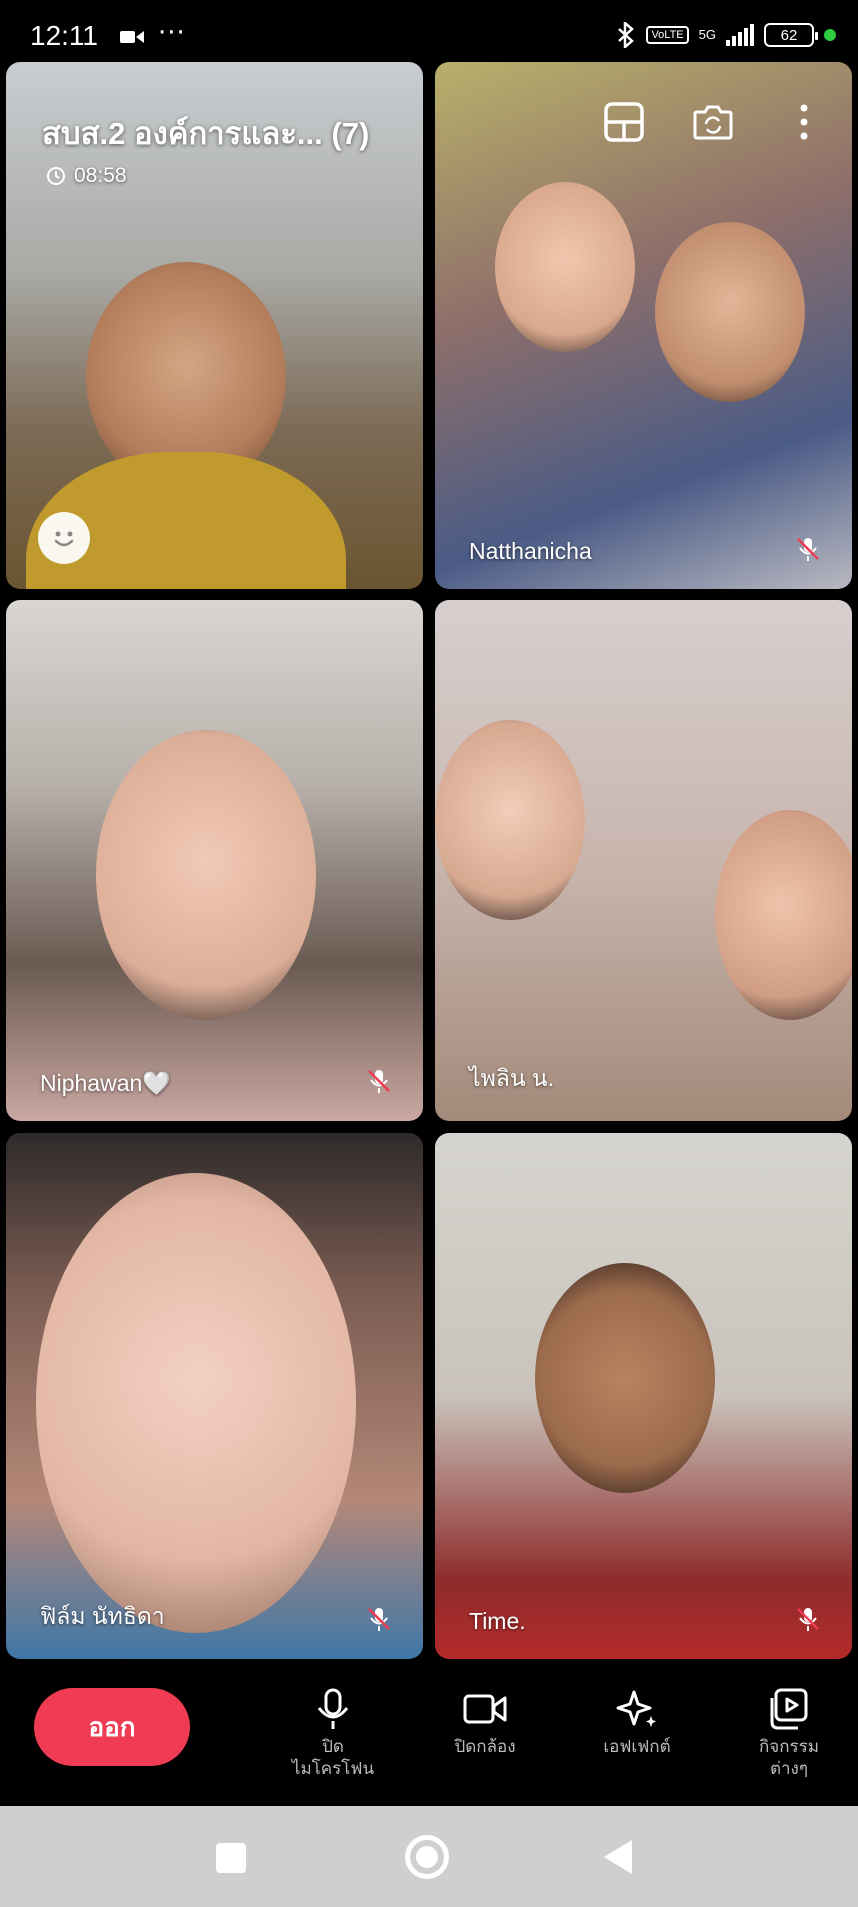 The image size is (858, 1907). I want to click on reaction-button, so click(64, 538).